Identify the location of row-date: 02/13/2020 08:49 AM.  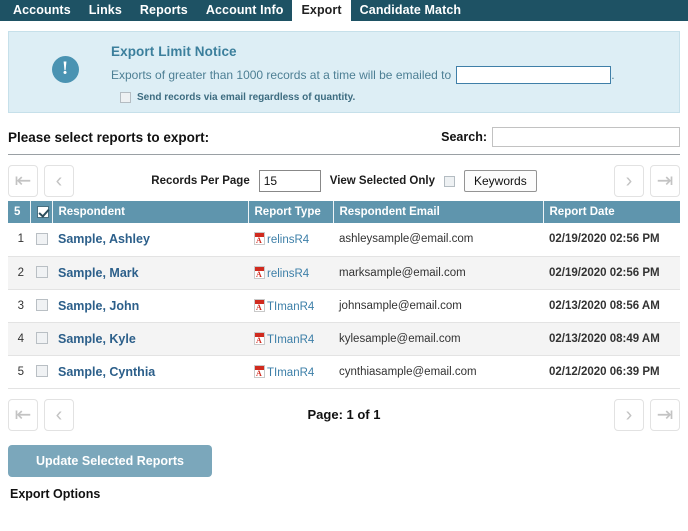
(611, 339).